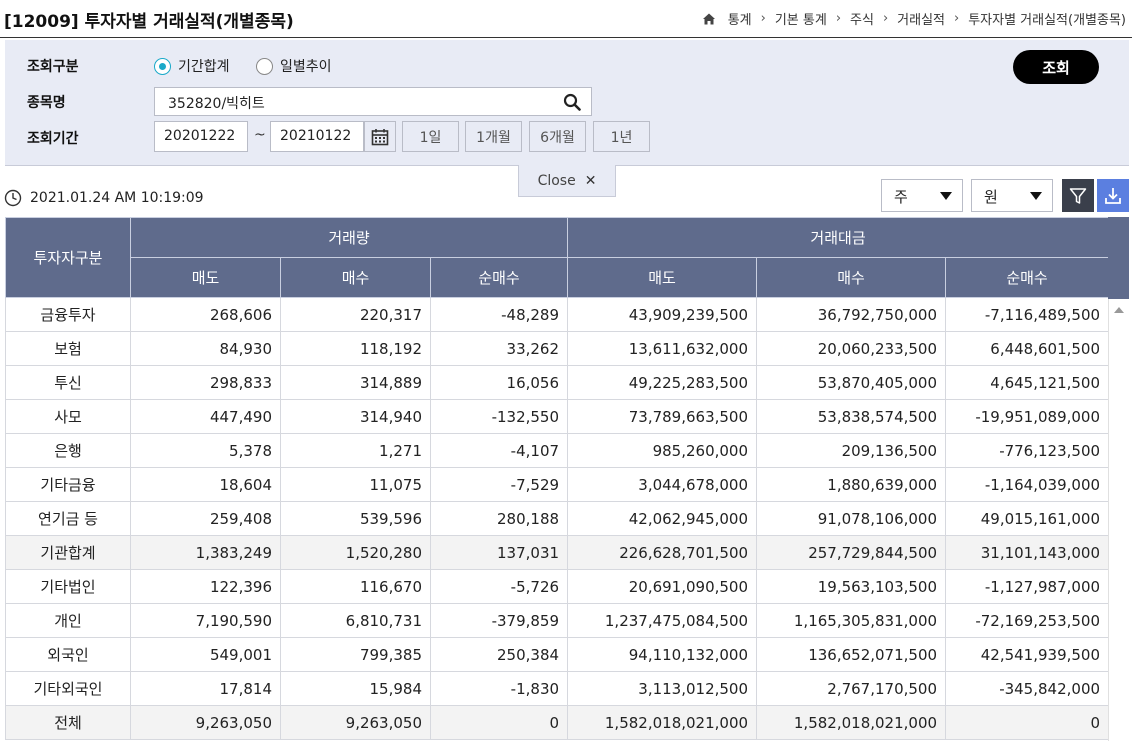 Image resolution: width=1132 pixels, height=741 pixels. I want to click on volume-sell-cell: 18,604, so click(205, 484).